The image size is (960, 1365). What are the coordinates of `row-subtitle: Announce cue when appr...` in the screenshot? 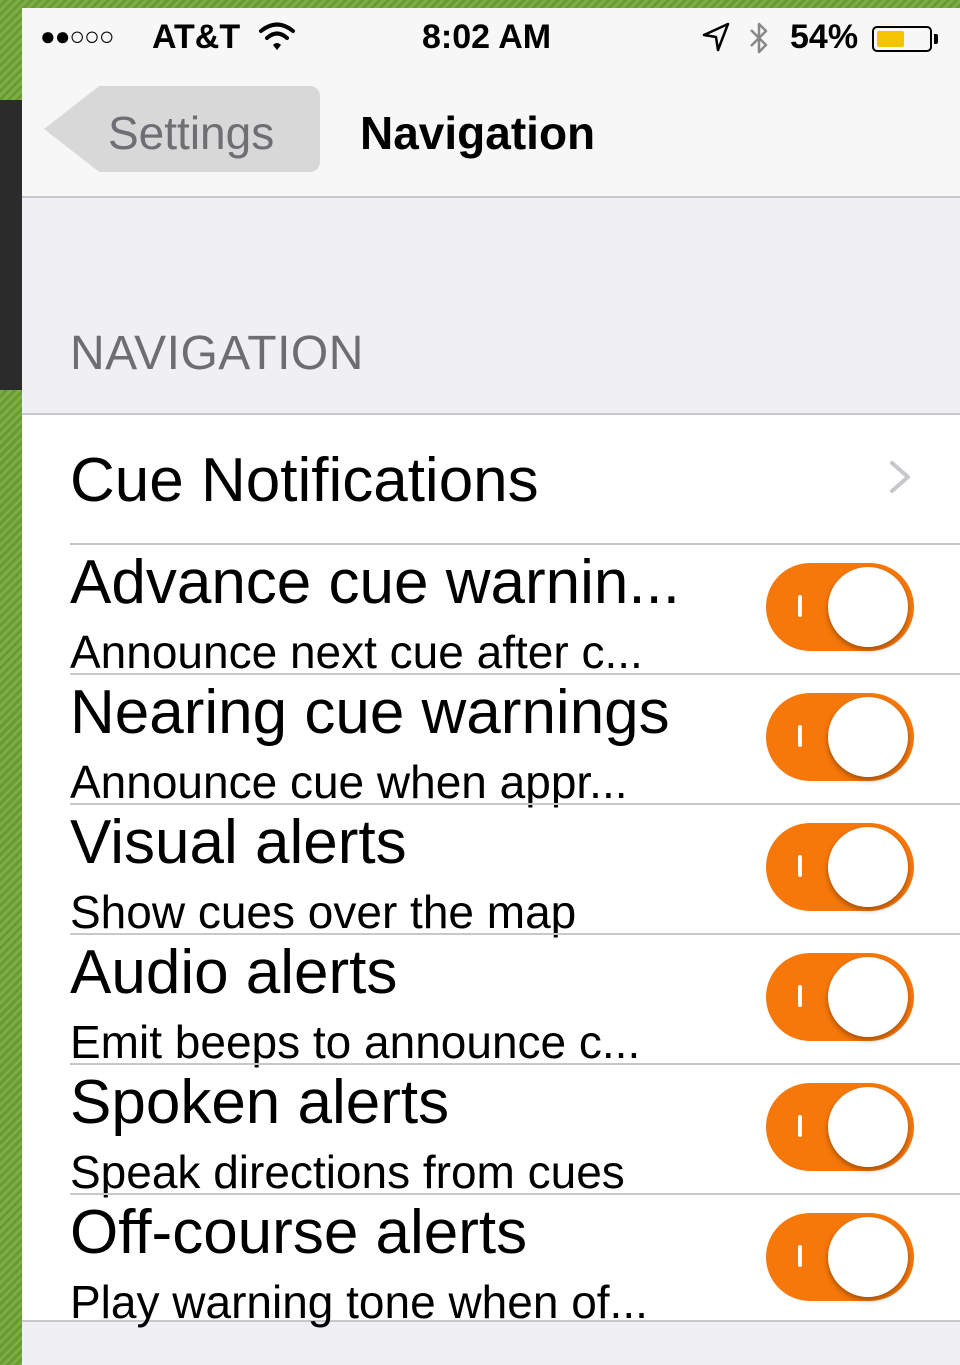 It's located at (349, 782).